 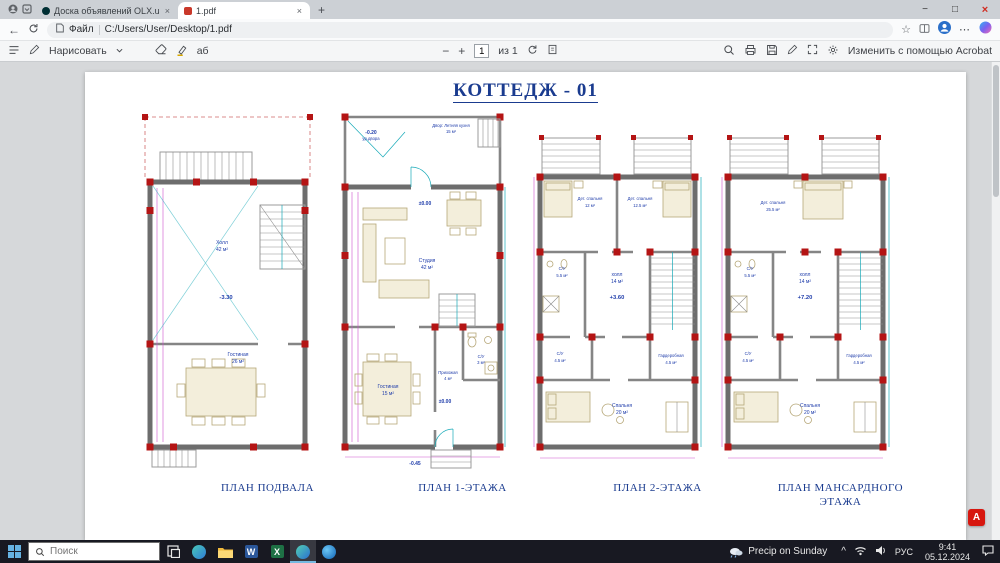 I want to click on weather-widget: Precip on Sunday, so click(x=777, y=552).